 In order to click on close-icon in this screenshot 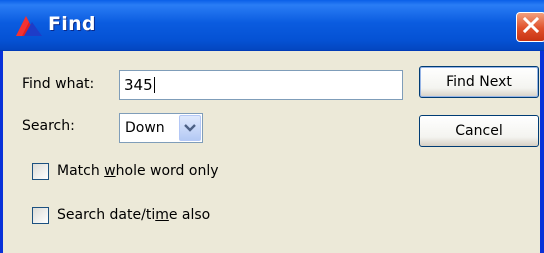, I will do `click(531, 27)`.